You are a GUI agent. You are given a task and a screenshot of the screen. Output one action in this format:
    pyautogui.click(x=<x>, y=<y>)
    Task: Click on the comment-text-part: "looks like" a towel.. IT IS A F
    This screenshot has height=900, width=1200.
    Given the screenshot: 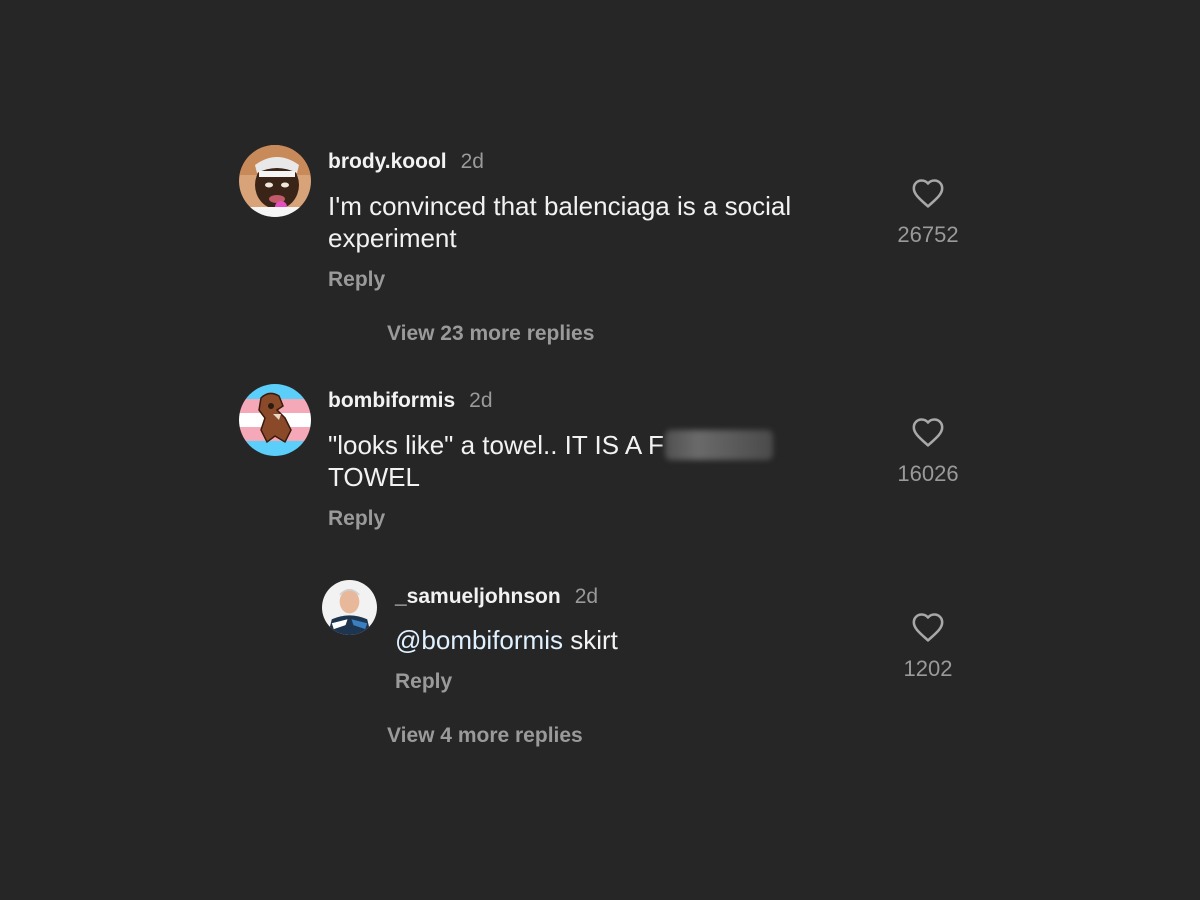 What is the action you would take?
    pyautogui.click(x=496, y=445)
    